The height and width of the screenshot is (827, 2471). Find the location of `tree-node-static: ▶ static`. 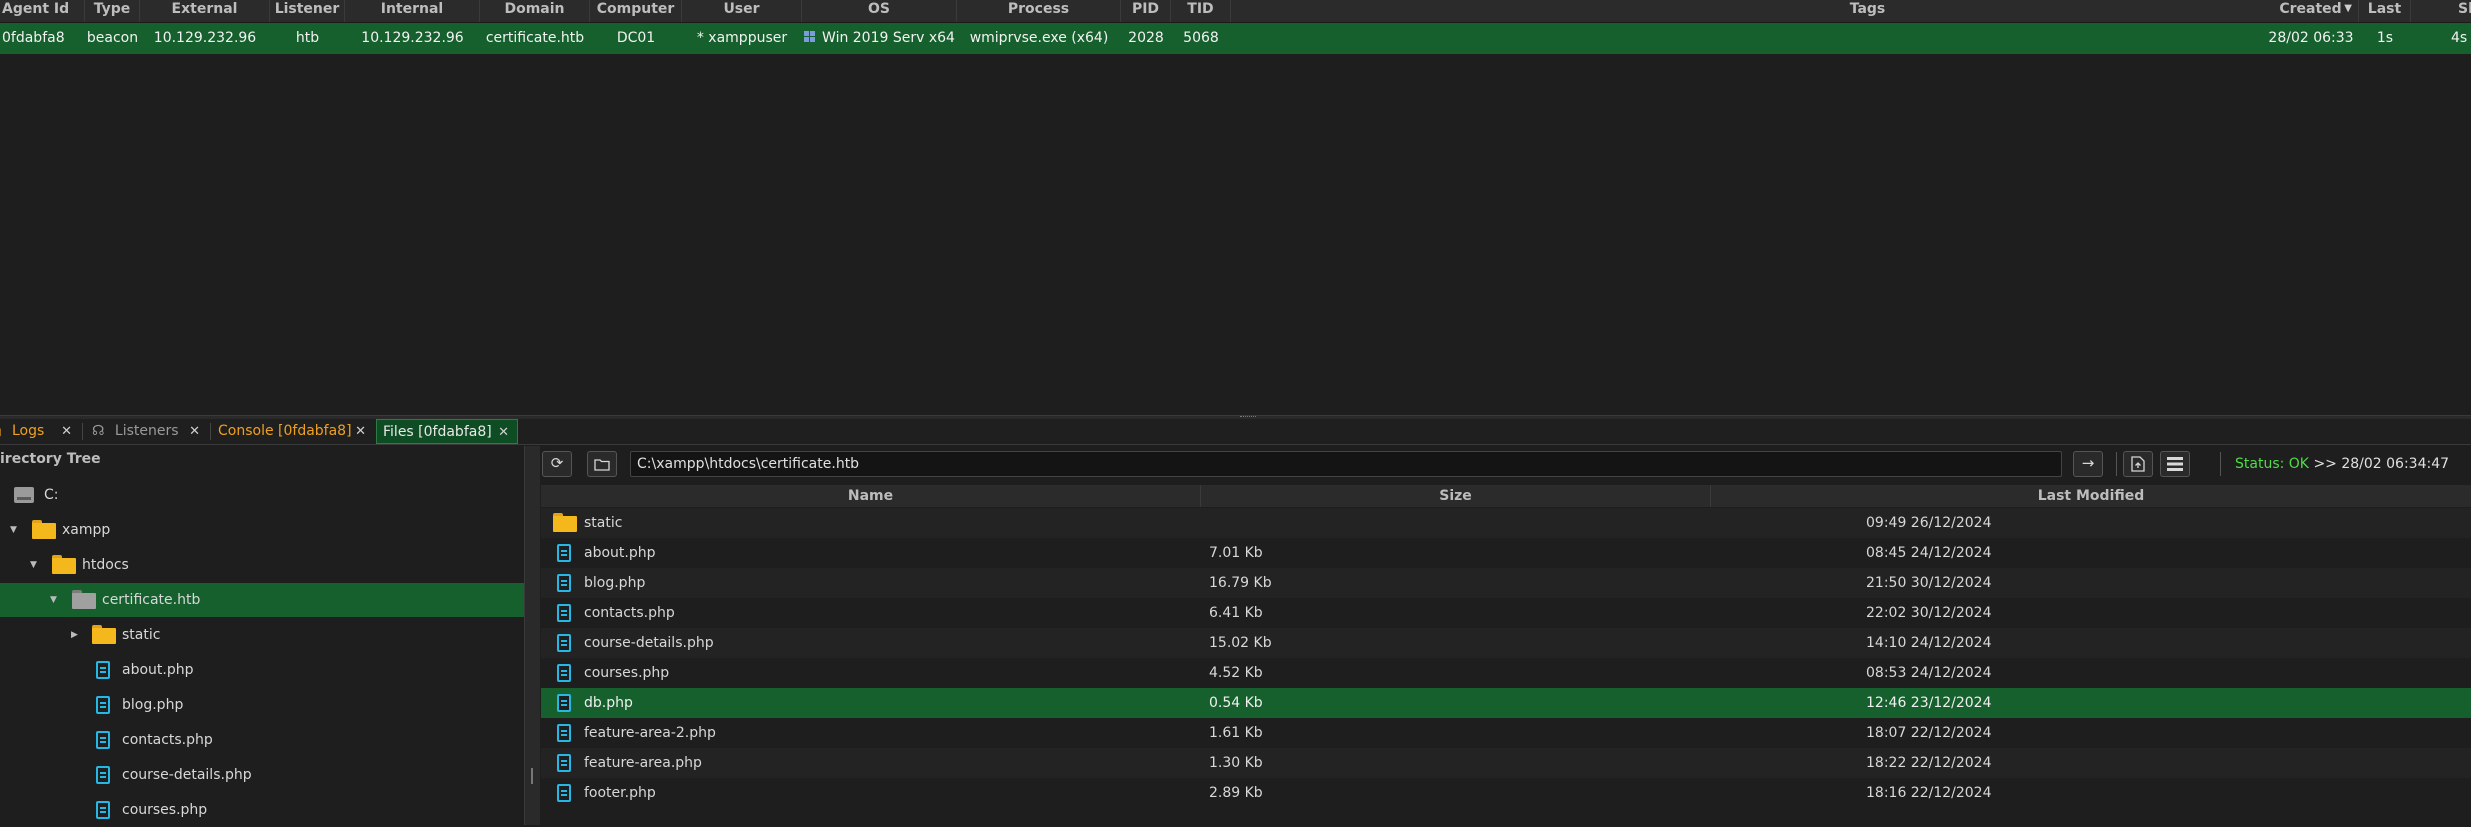

tree-node-static: ▶ static is located at coordinates (262, 635).